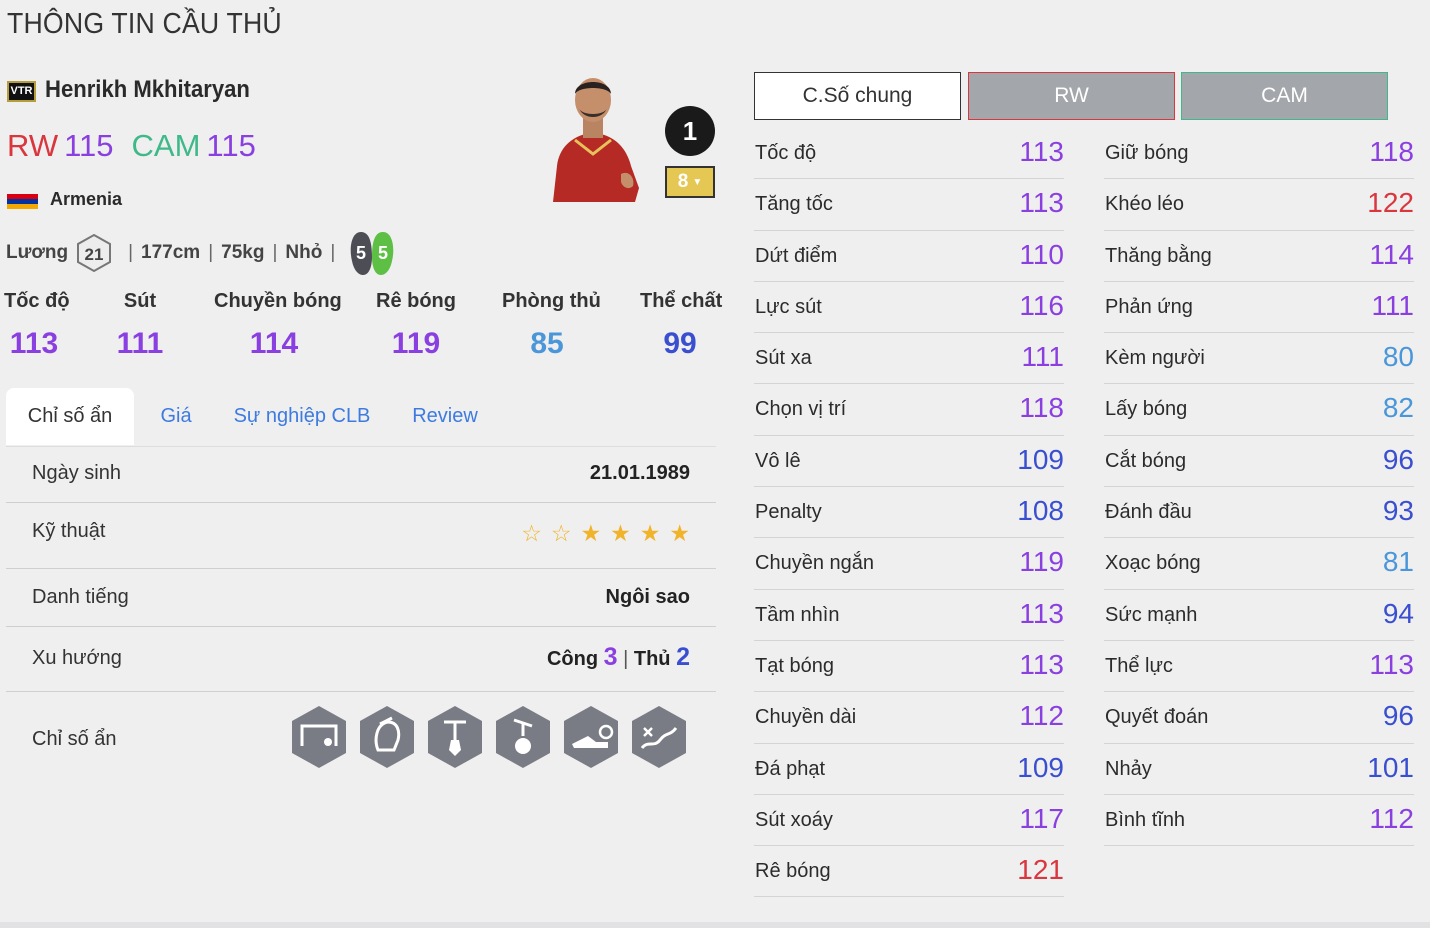  What do you see at coordinates (551, 301) in the screenshot?
I see `summary-label: Phòng thủ` at bounding box center [551, 301].